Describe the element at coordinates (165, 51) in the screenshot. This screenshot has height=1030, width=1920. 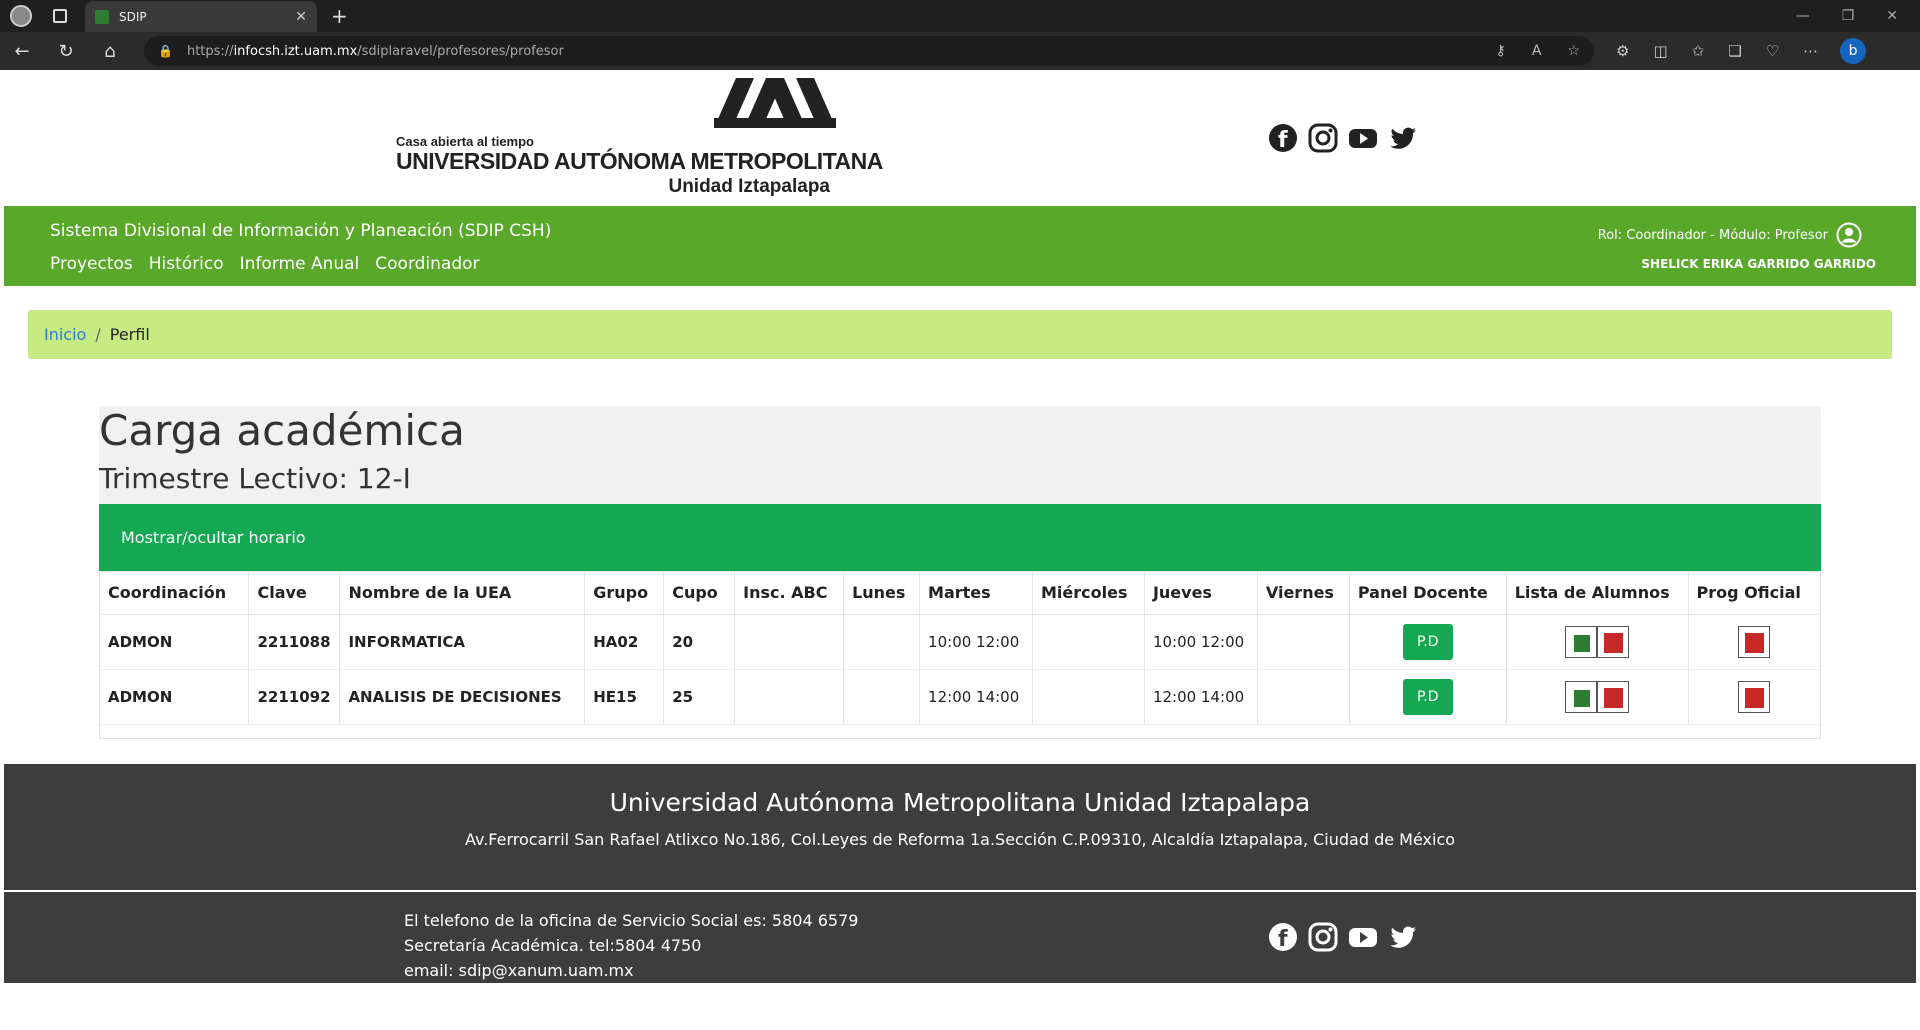
I see `lock-icon: 🔒` at that location.